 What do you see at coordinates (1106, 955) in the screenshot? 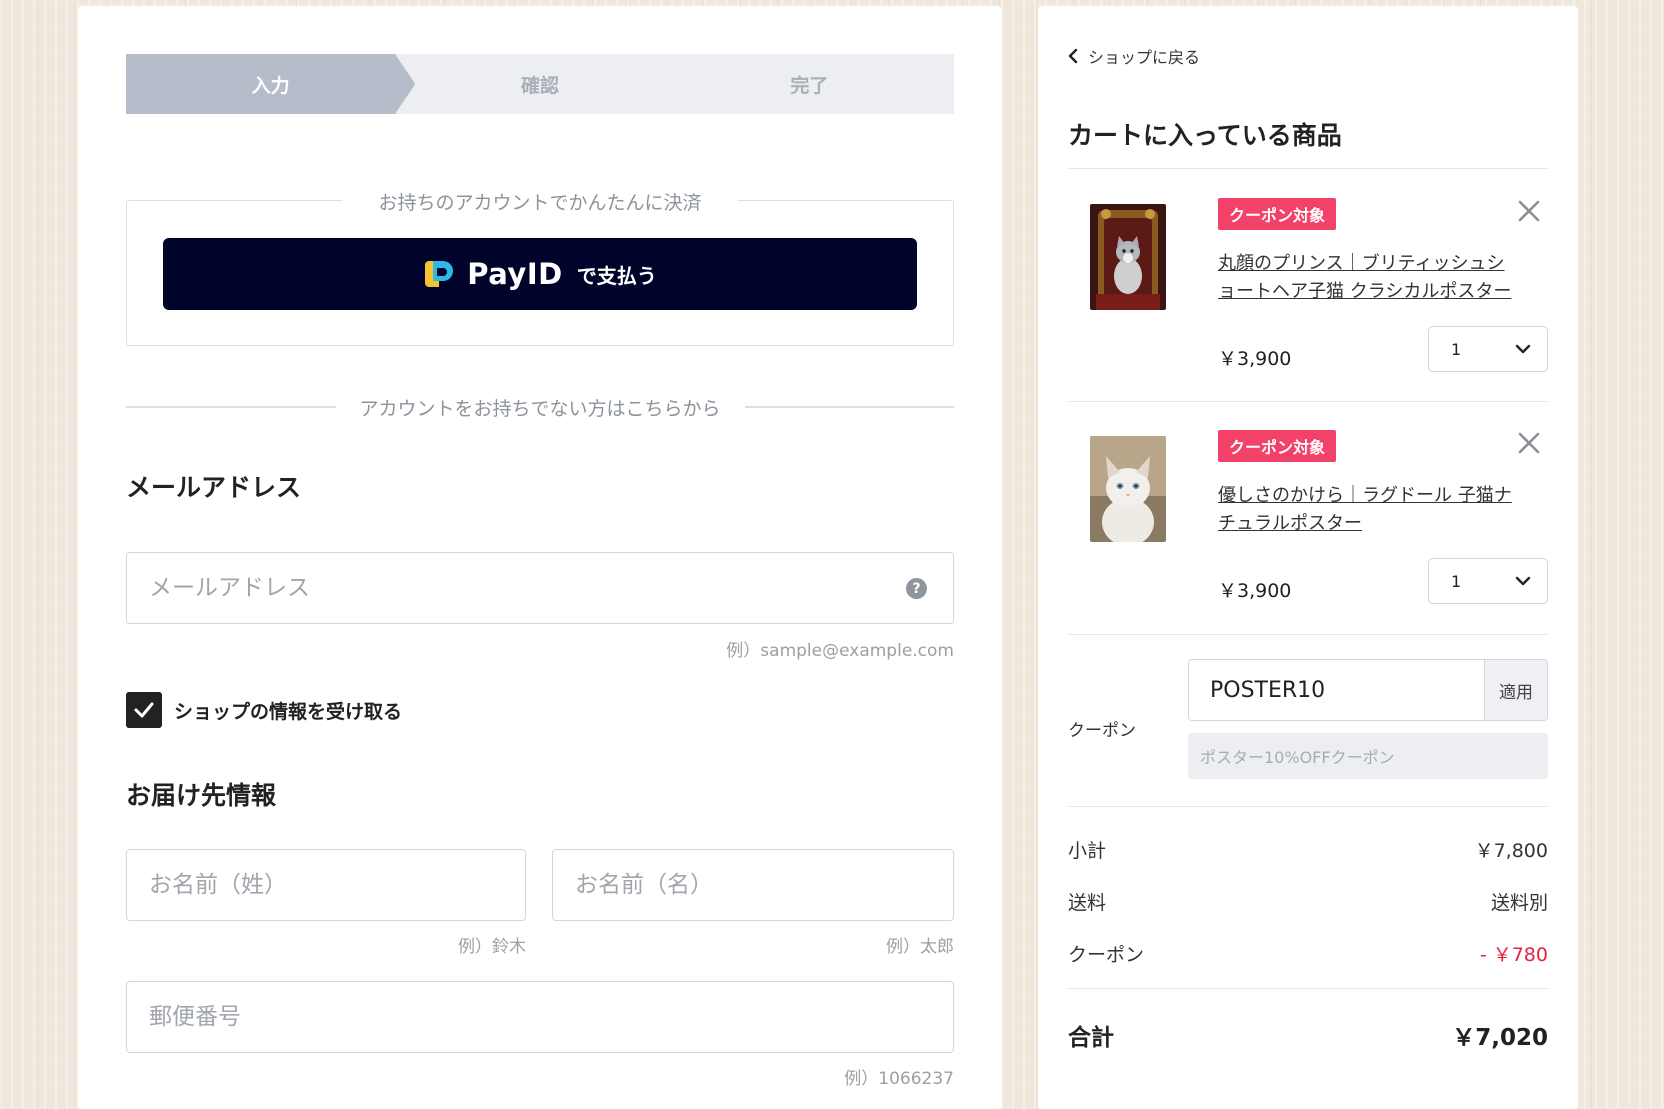
I see `coupon-discount-label: クーポン` at bounding box center [1106, 955].